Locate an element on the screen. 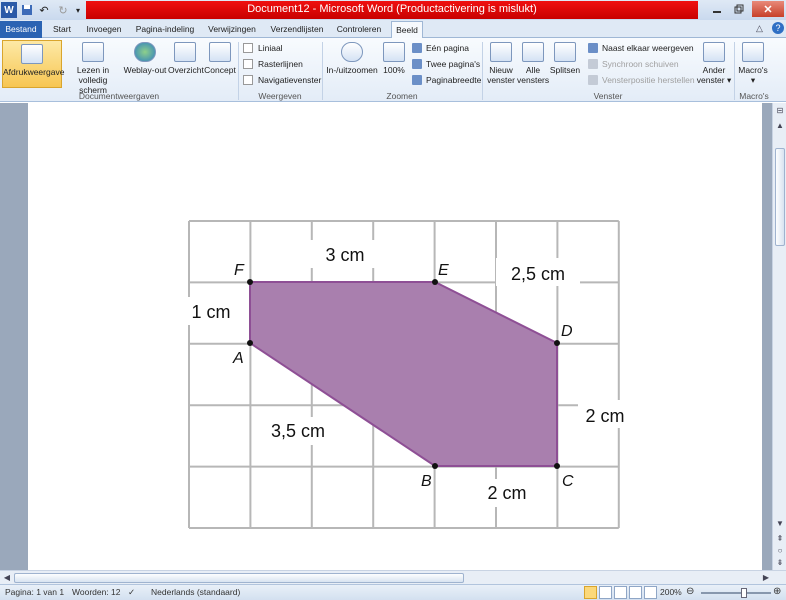  navigatievenster-checkbox: Navigatievenster is located at coordinates (282, 80).